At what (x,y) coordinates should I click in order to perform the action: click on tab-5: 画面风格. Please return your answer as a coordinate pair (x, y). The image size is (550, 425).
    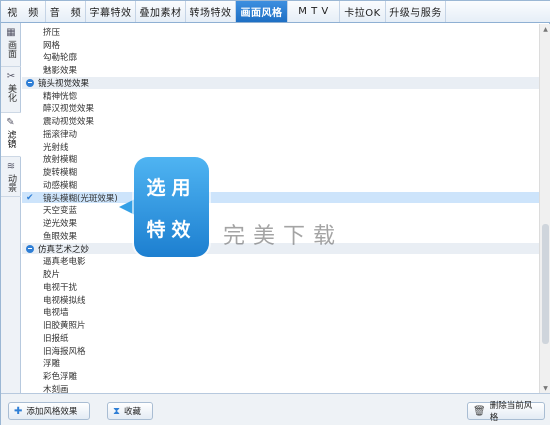
    Looking at the image, I should click on (262, 11).